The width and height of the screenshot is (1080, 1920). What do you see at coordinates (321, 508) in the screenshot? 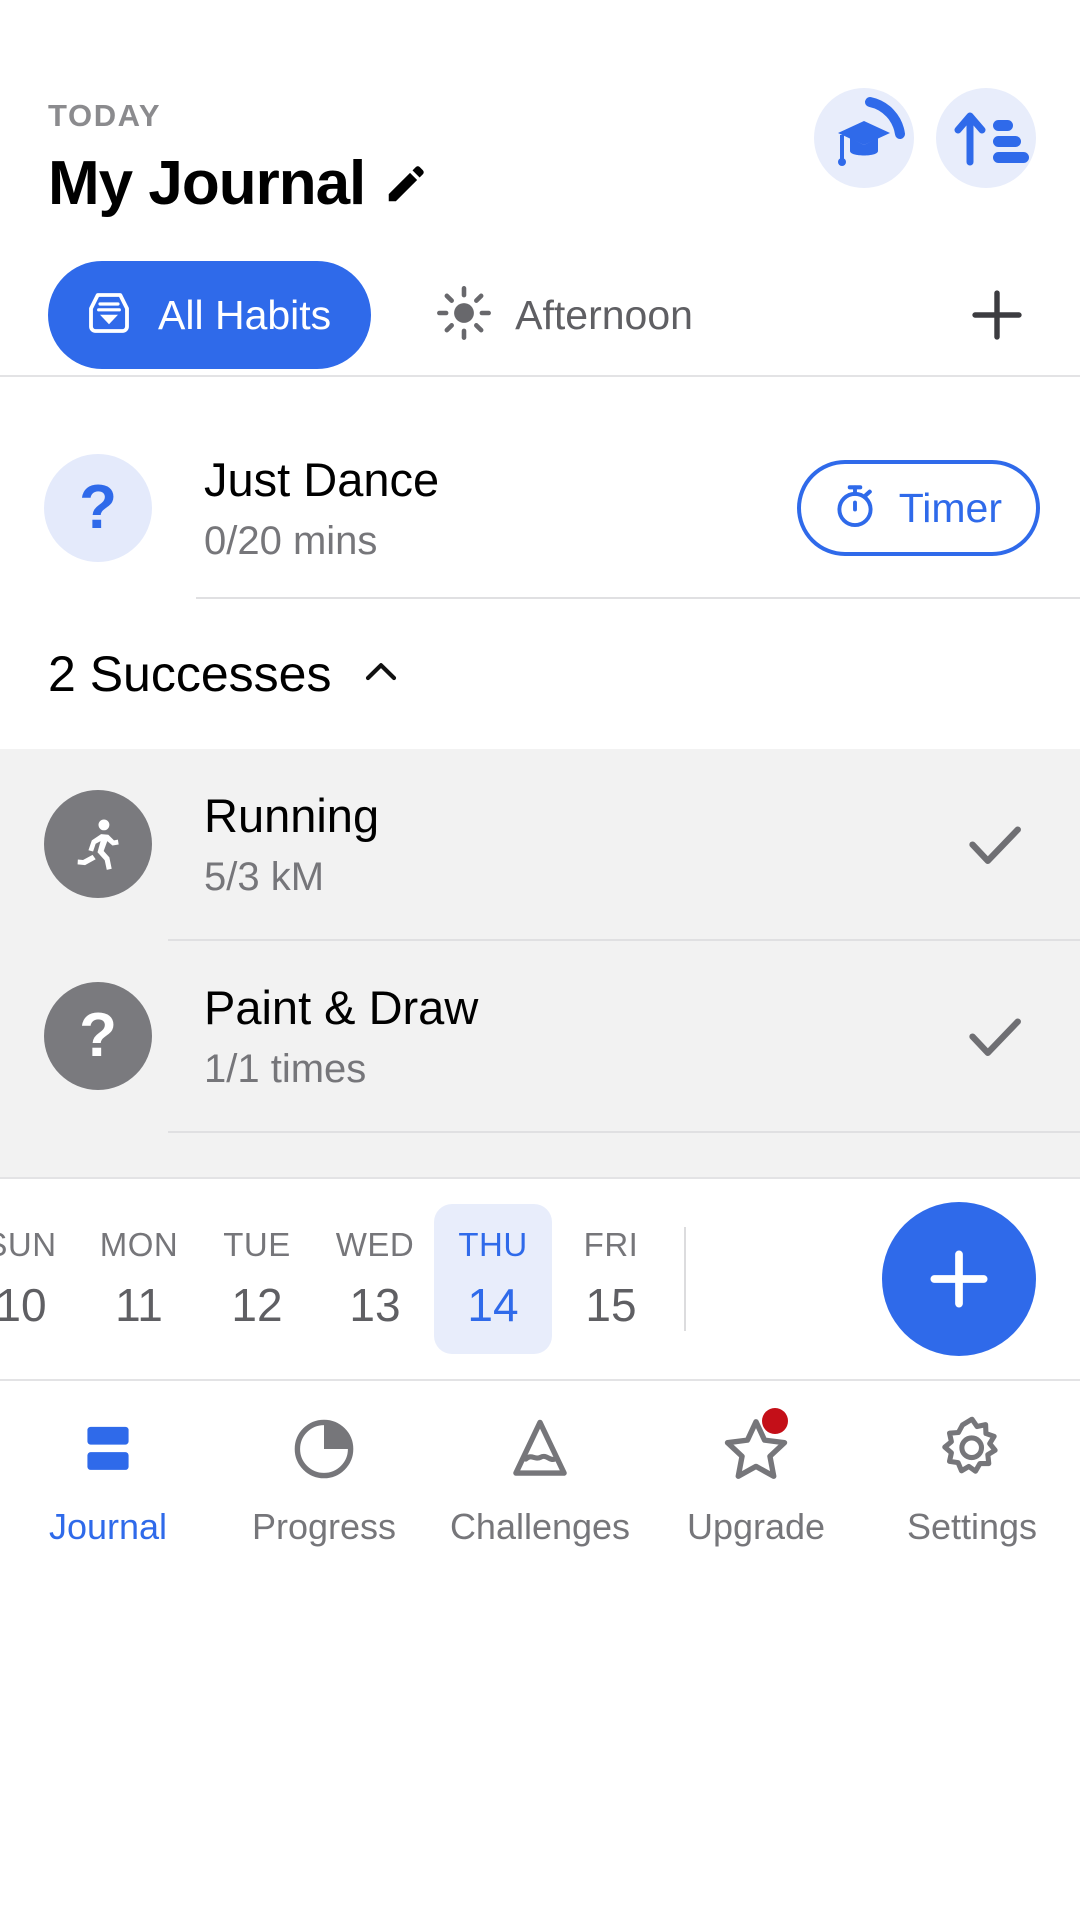
I see `habit-texts: Just Dance 0/20 mins` at bounding box center [321, 508].